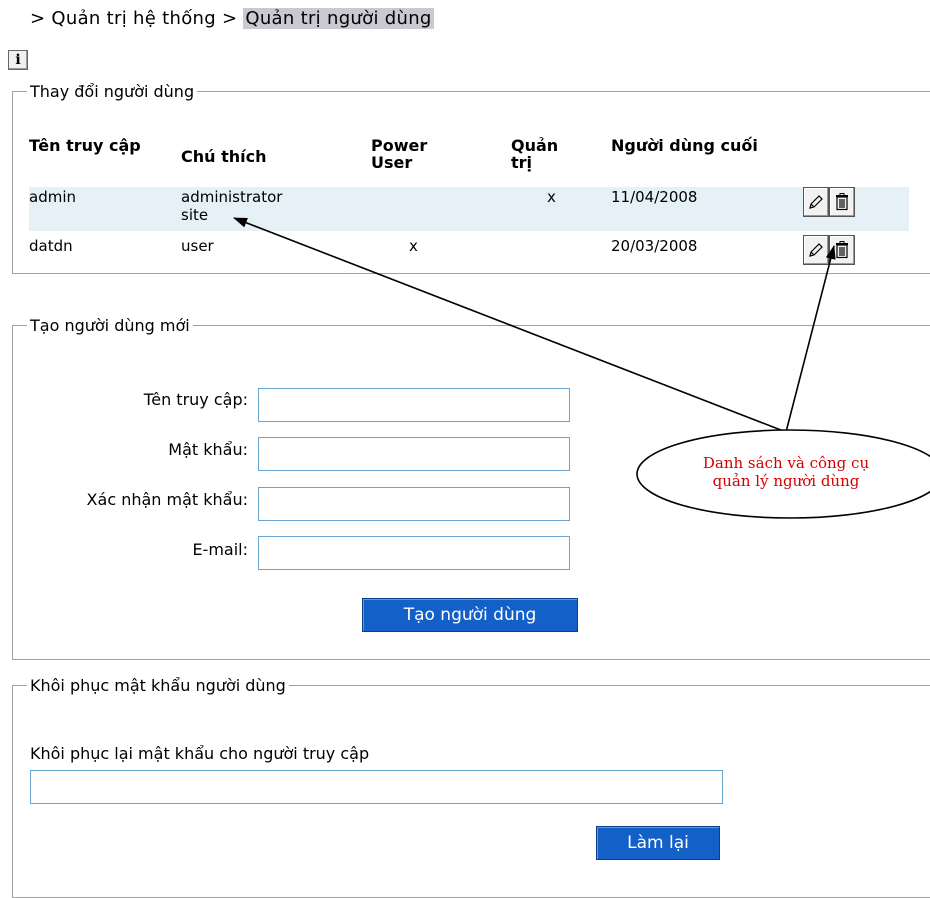 This screenshot has width=930, height=898. What do you see at coordinates (658, 843) in the screenshot?
I see `reset-password-button: Làm lại` at bounding box center [658, 843].